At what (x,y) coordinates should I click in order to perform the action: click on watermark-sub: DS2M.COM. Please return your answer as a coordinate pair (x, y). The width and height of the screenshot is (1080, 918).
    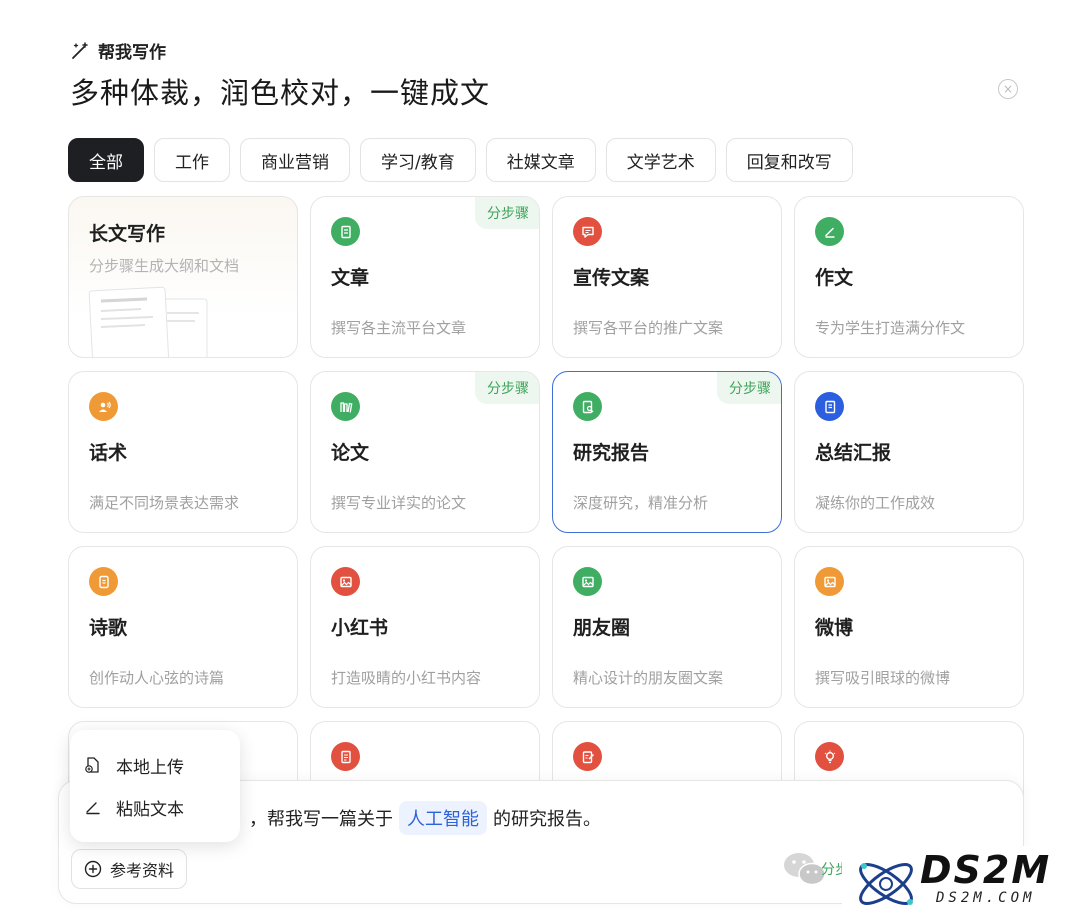
    Looking at the image, I should click on (986, 898).